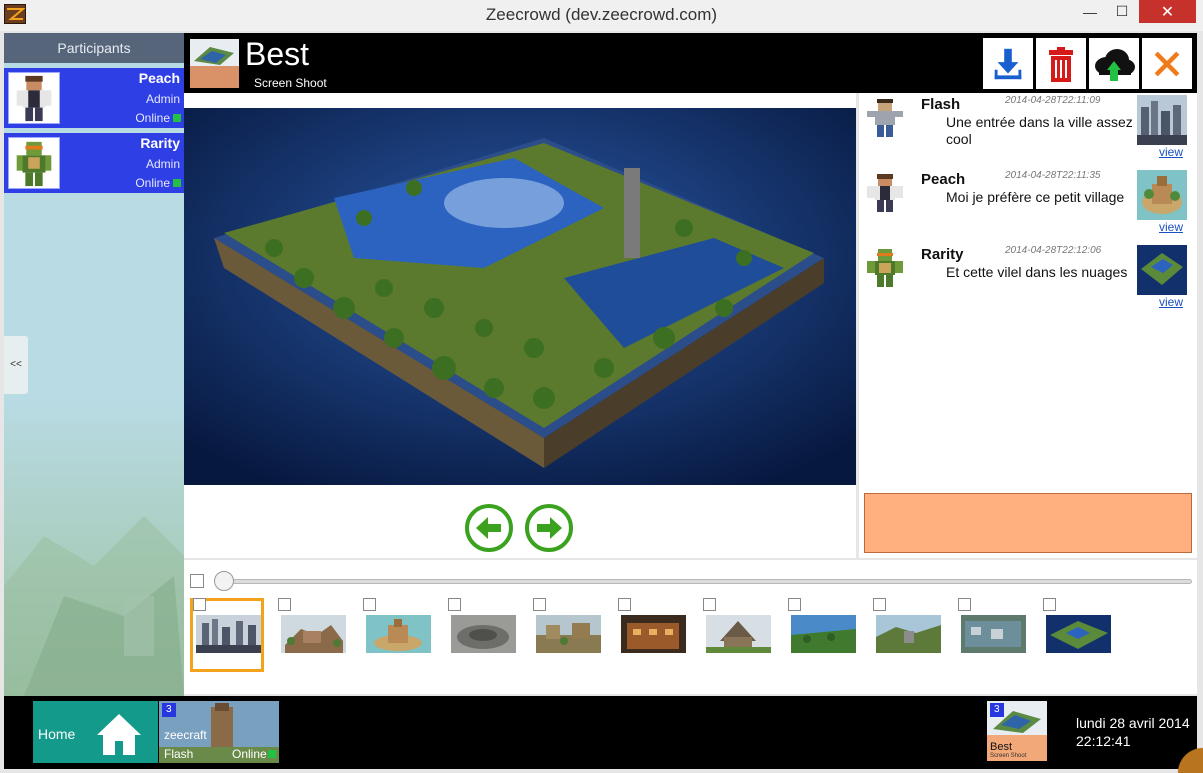 Image resolution: width=1203 pixels, height=773 pixels. What do you see at coordinates (1103, 741) in the screenshot?
I see `clock-time: 22:12:41` at bounding box center [1103, 741].